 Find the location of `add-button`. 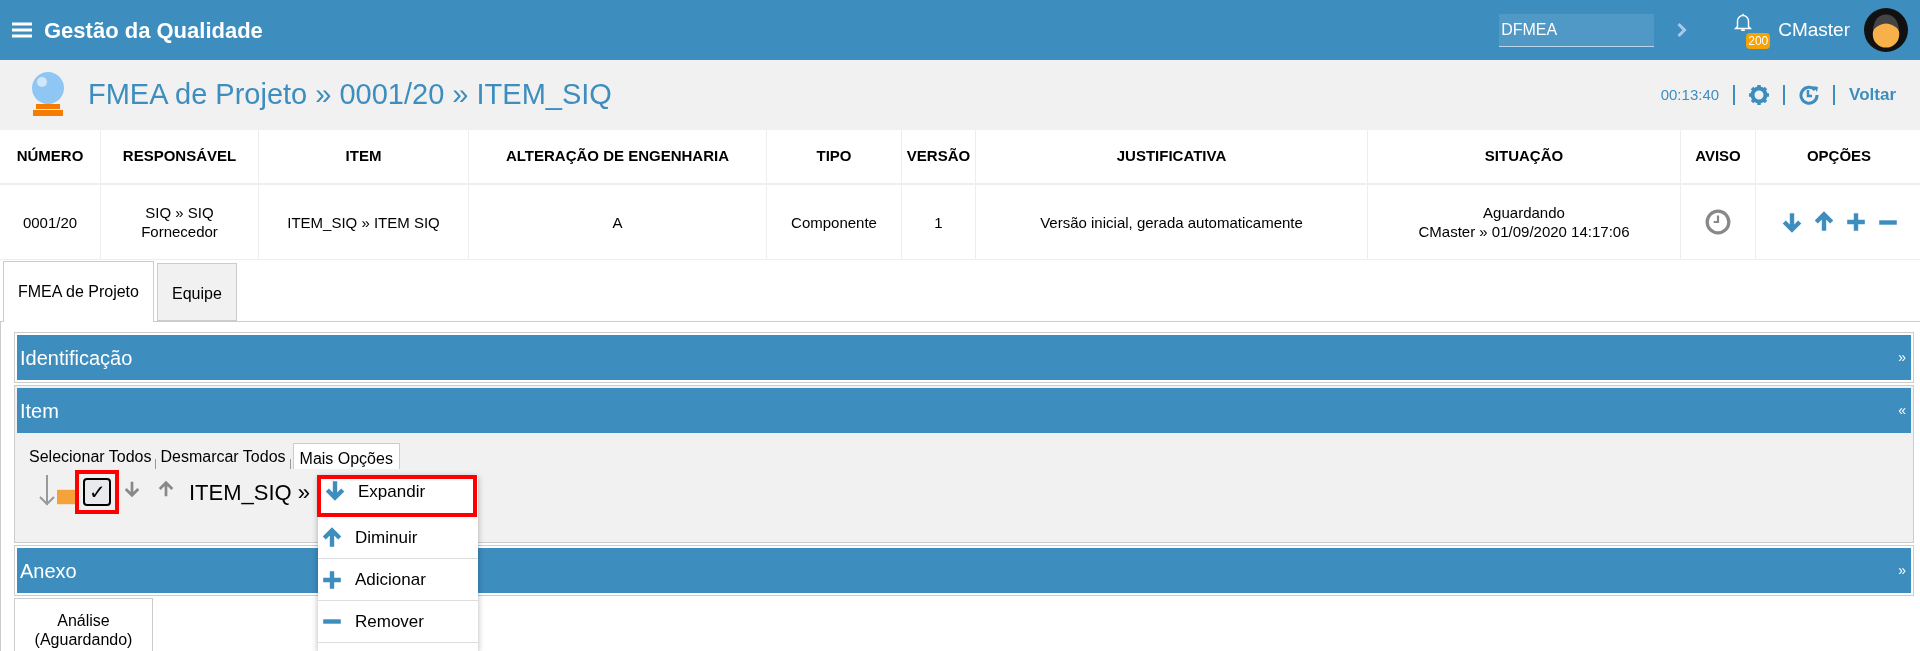

add-button is located at coordinates (1855, 222).